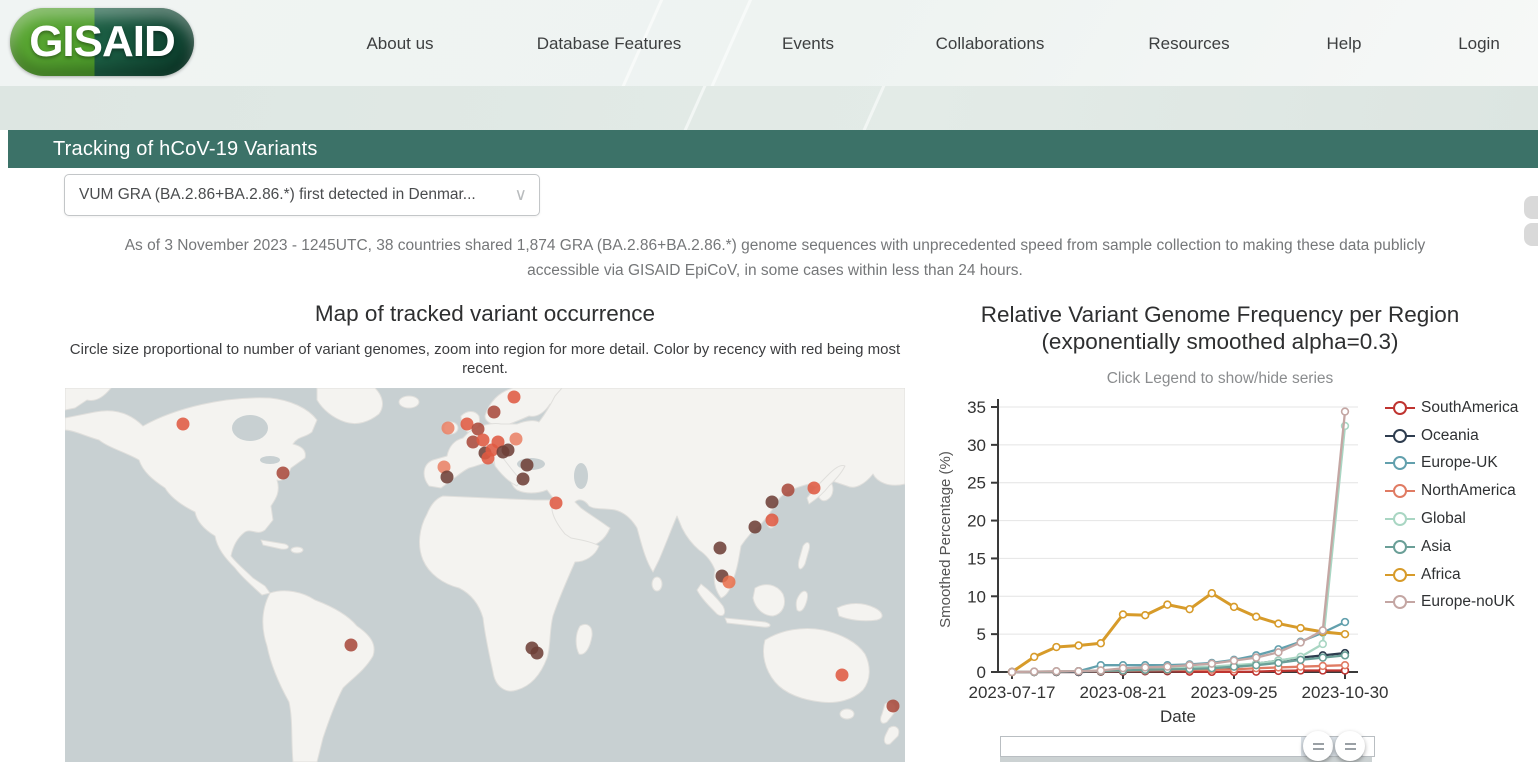 This screenshot has width=1538, height=762. I want to click on x-axis-title: Date, so click(1178, 716).